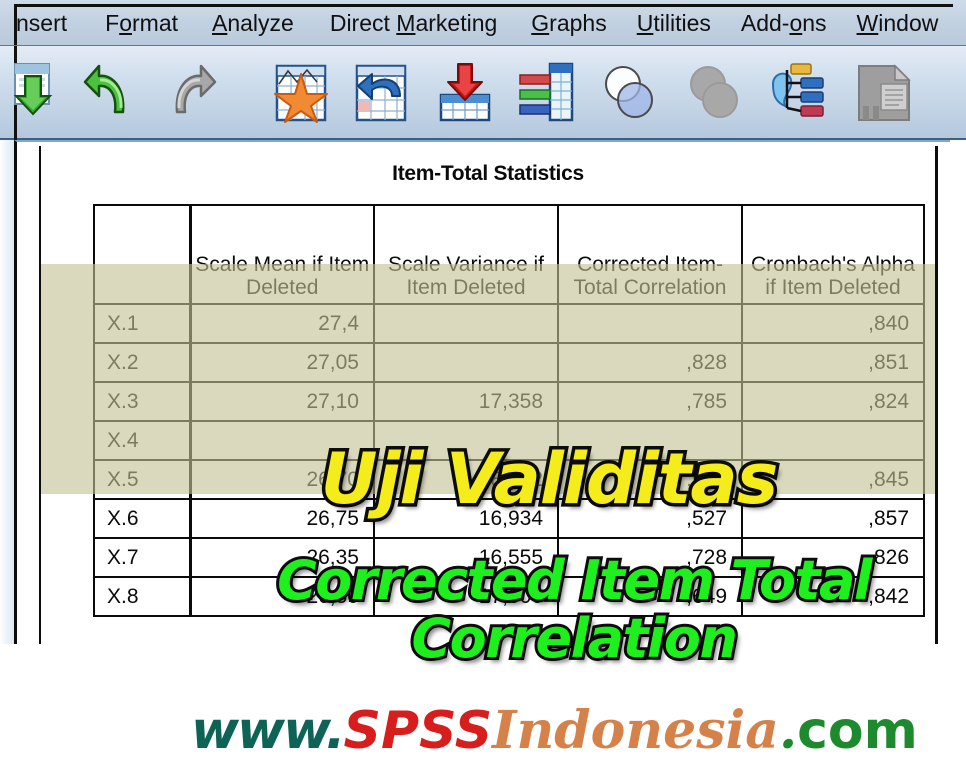 The height and width of the screenshot is (761, 966). I want to click on table-cell: 26,70, so click(282, 479).